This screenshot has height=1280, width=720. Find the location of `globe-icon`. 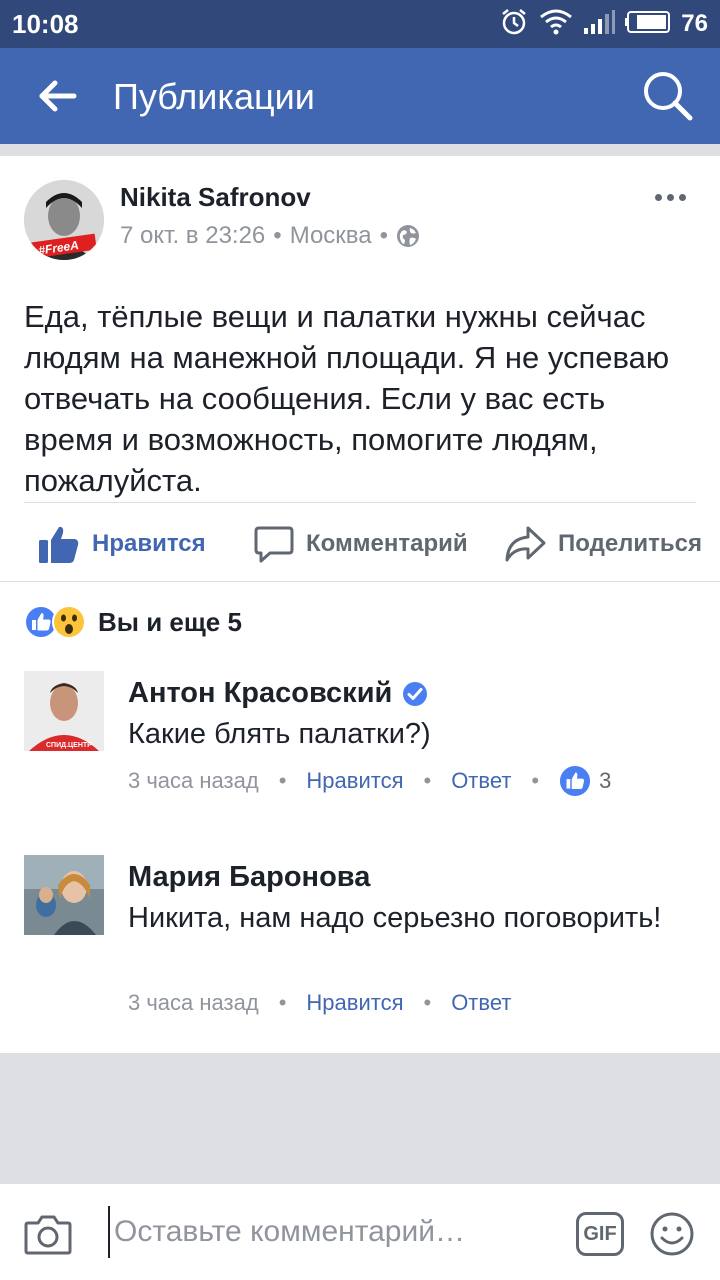

globe-icon is located at coordinates (408, 236).